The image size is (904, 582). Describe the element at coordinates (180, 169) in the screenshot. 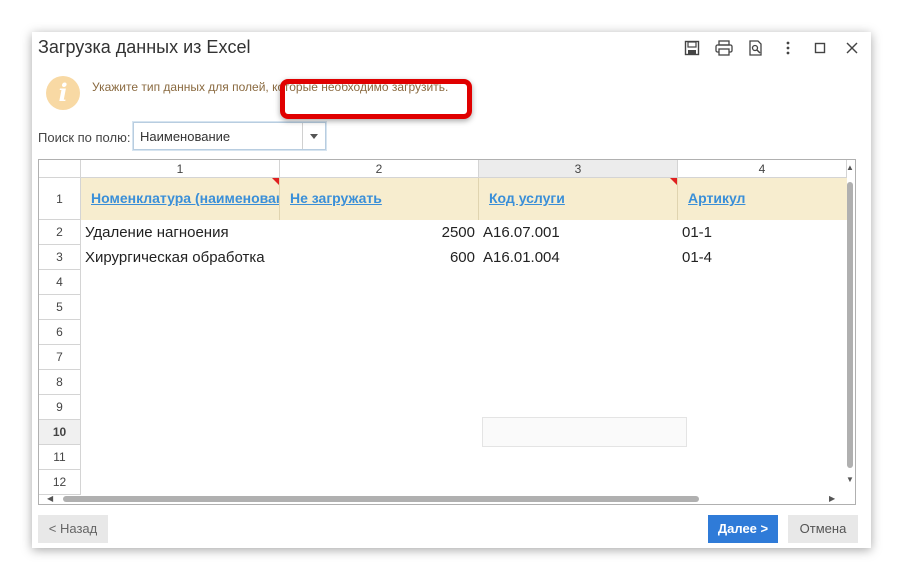

I see `column-number: 1` at that location.